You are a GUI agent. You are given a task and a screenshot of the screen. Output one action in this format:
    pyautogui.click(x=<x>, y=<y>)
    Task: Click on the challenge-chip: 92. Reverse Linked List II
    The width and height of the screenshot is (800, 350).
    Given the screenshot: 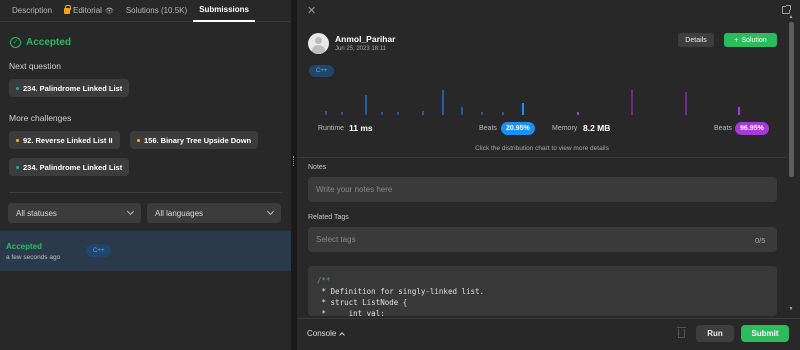 What is the action you would take?
    pyautogui.click(x=64, y=140)
    